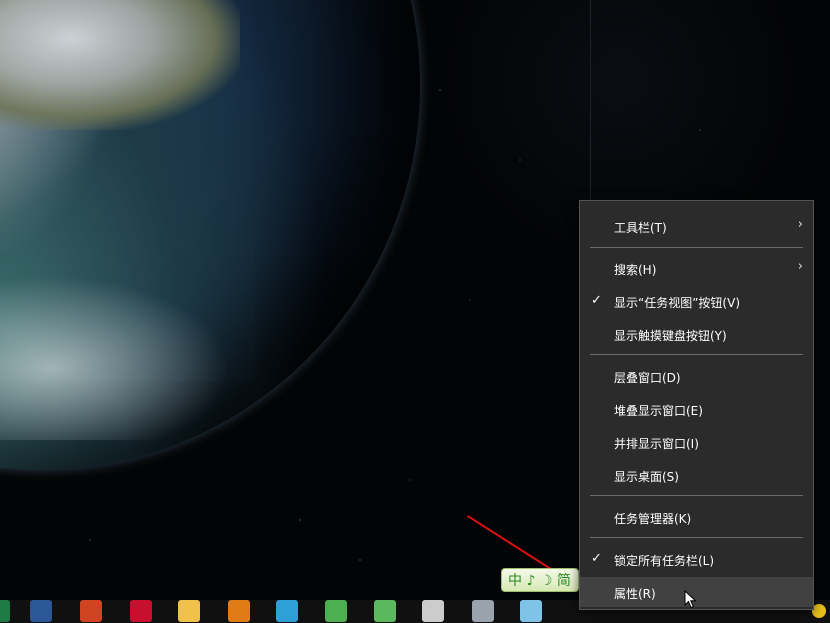  Describe the element at coordinates (531, 611) in the screenshot. I see `notebook-app-icon` at that location.